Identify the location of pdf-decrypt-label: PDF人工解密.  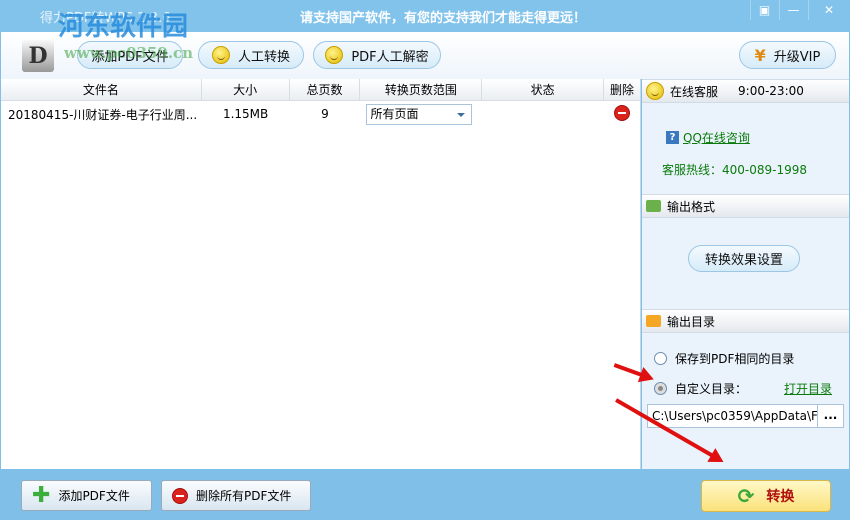
(390, 57).